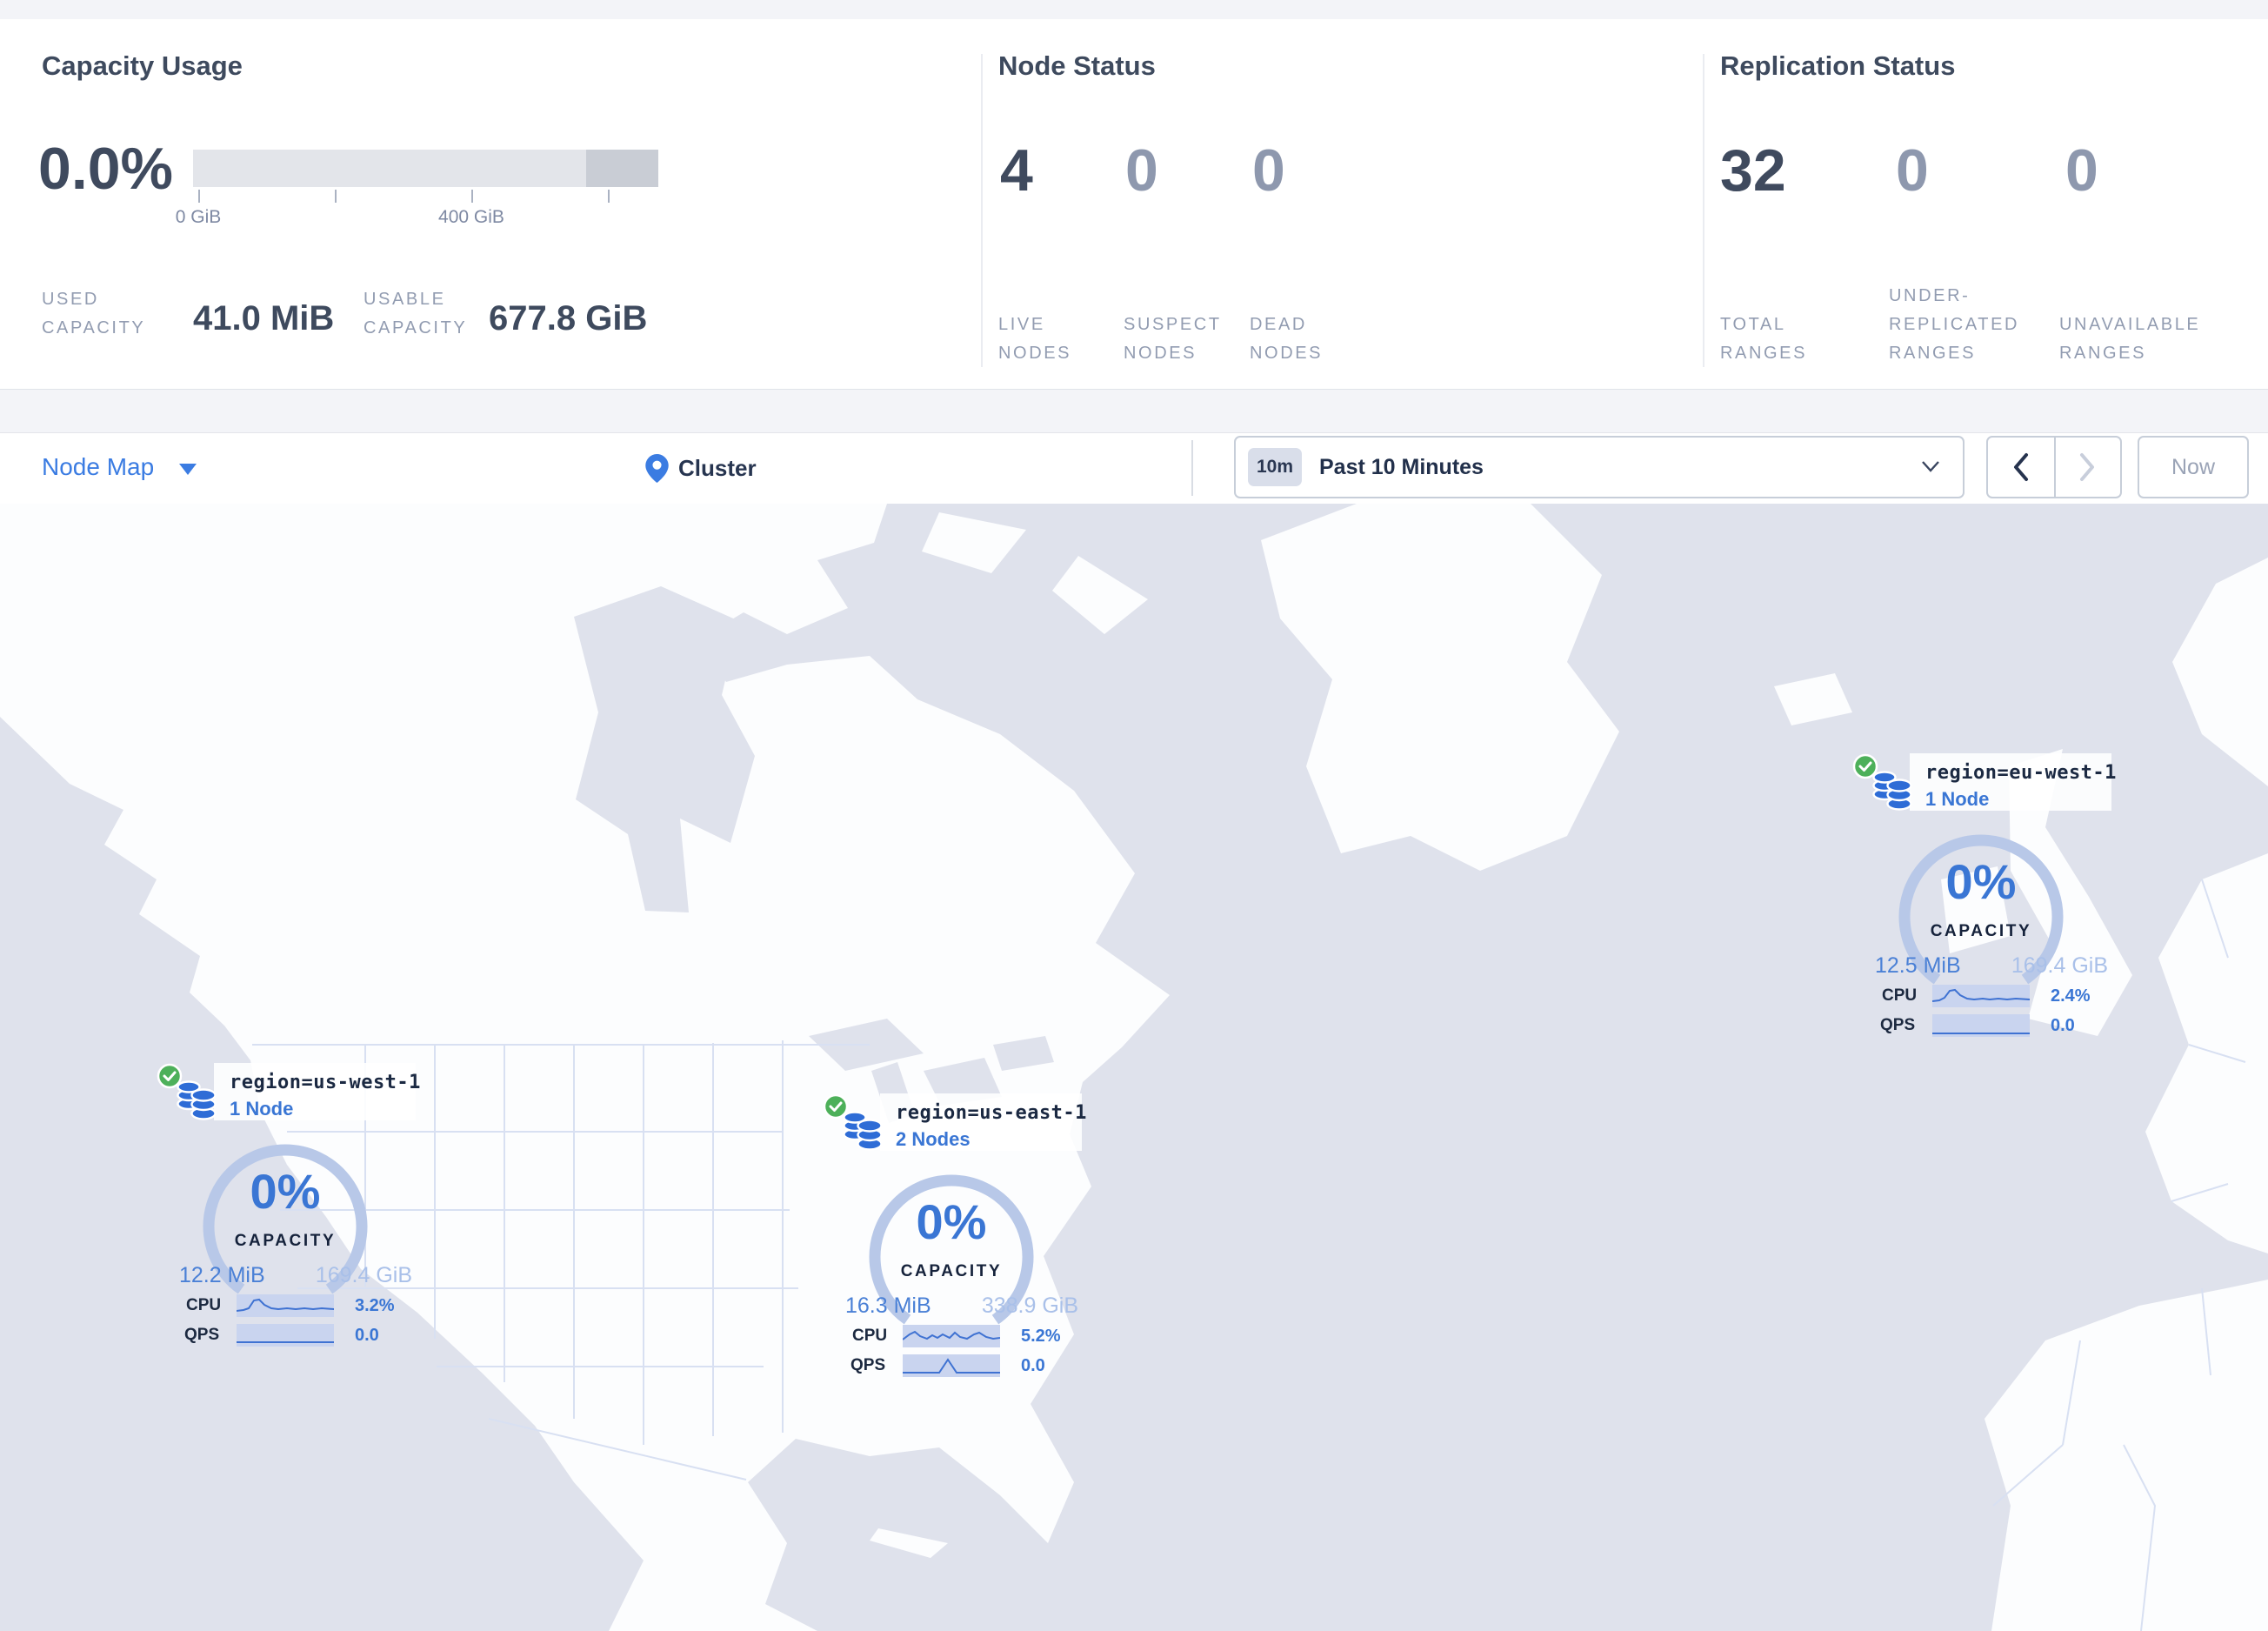 The height and width of the screenshot is (1631, 2268). Describe the element at coordinates (105, 169) in the screenshot. I see `capacity-used-percent: 0.0%` at that location.